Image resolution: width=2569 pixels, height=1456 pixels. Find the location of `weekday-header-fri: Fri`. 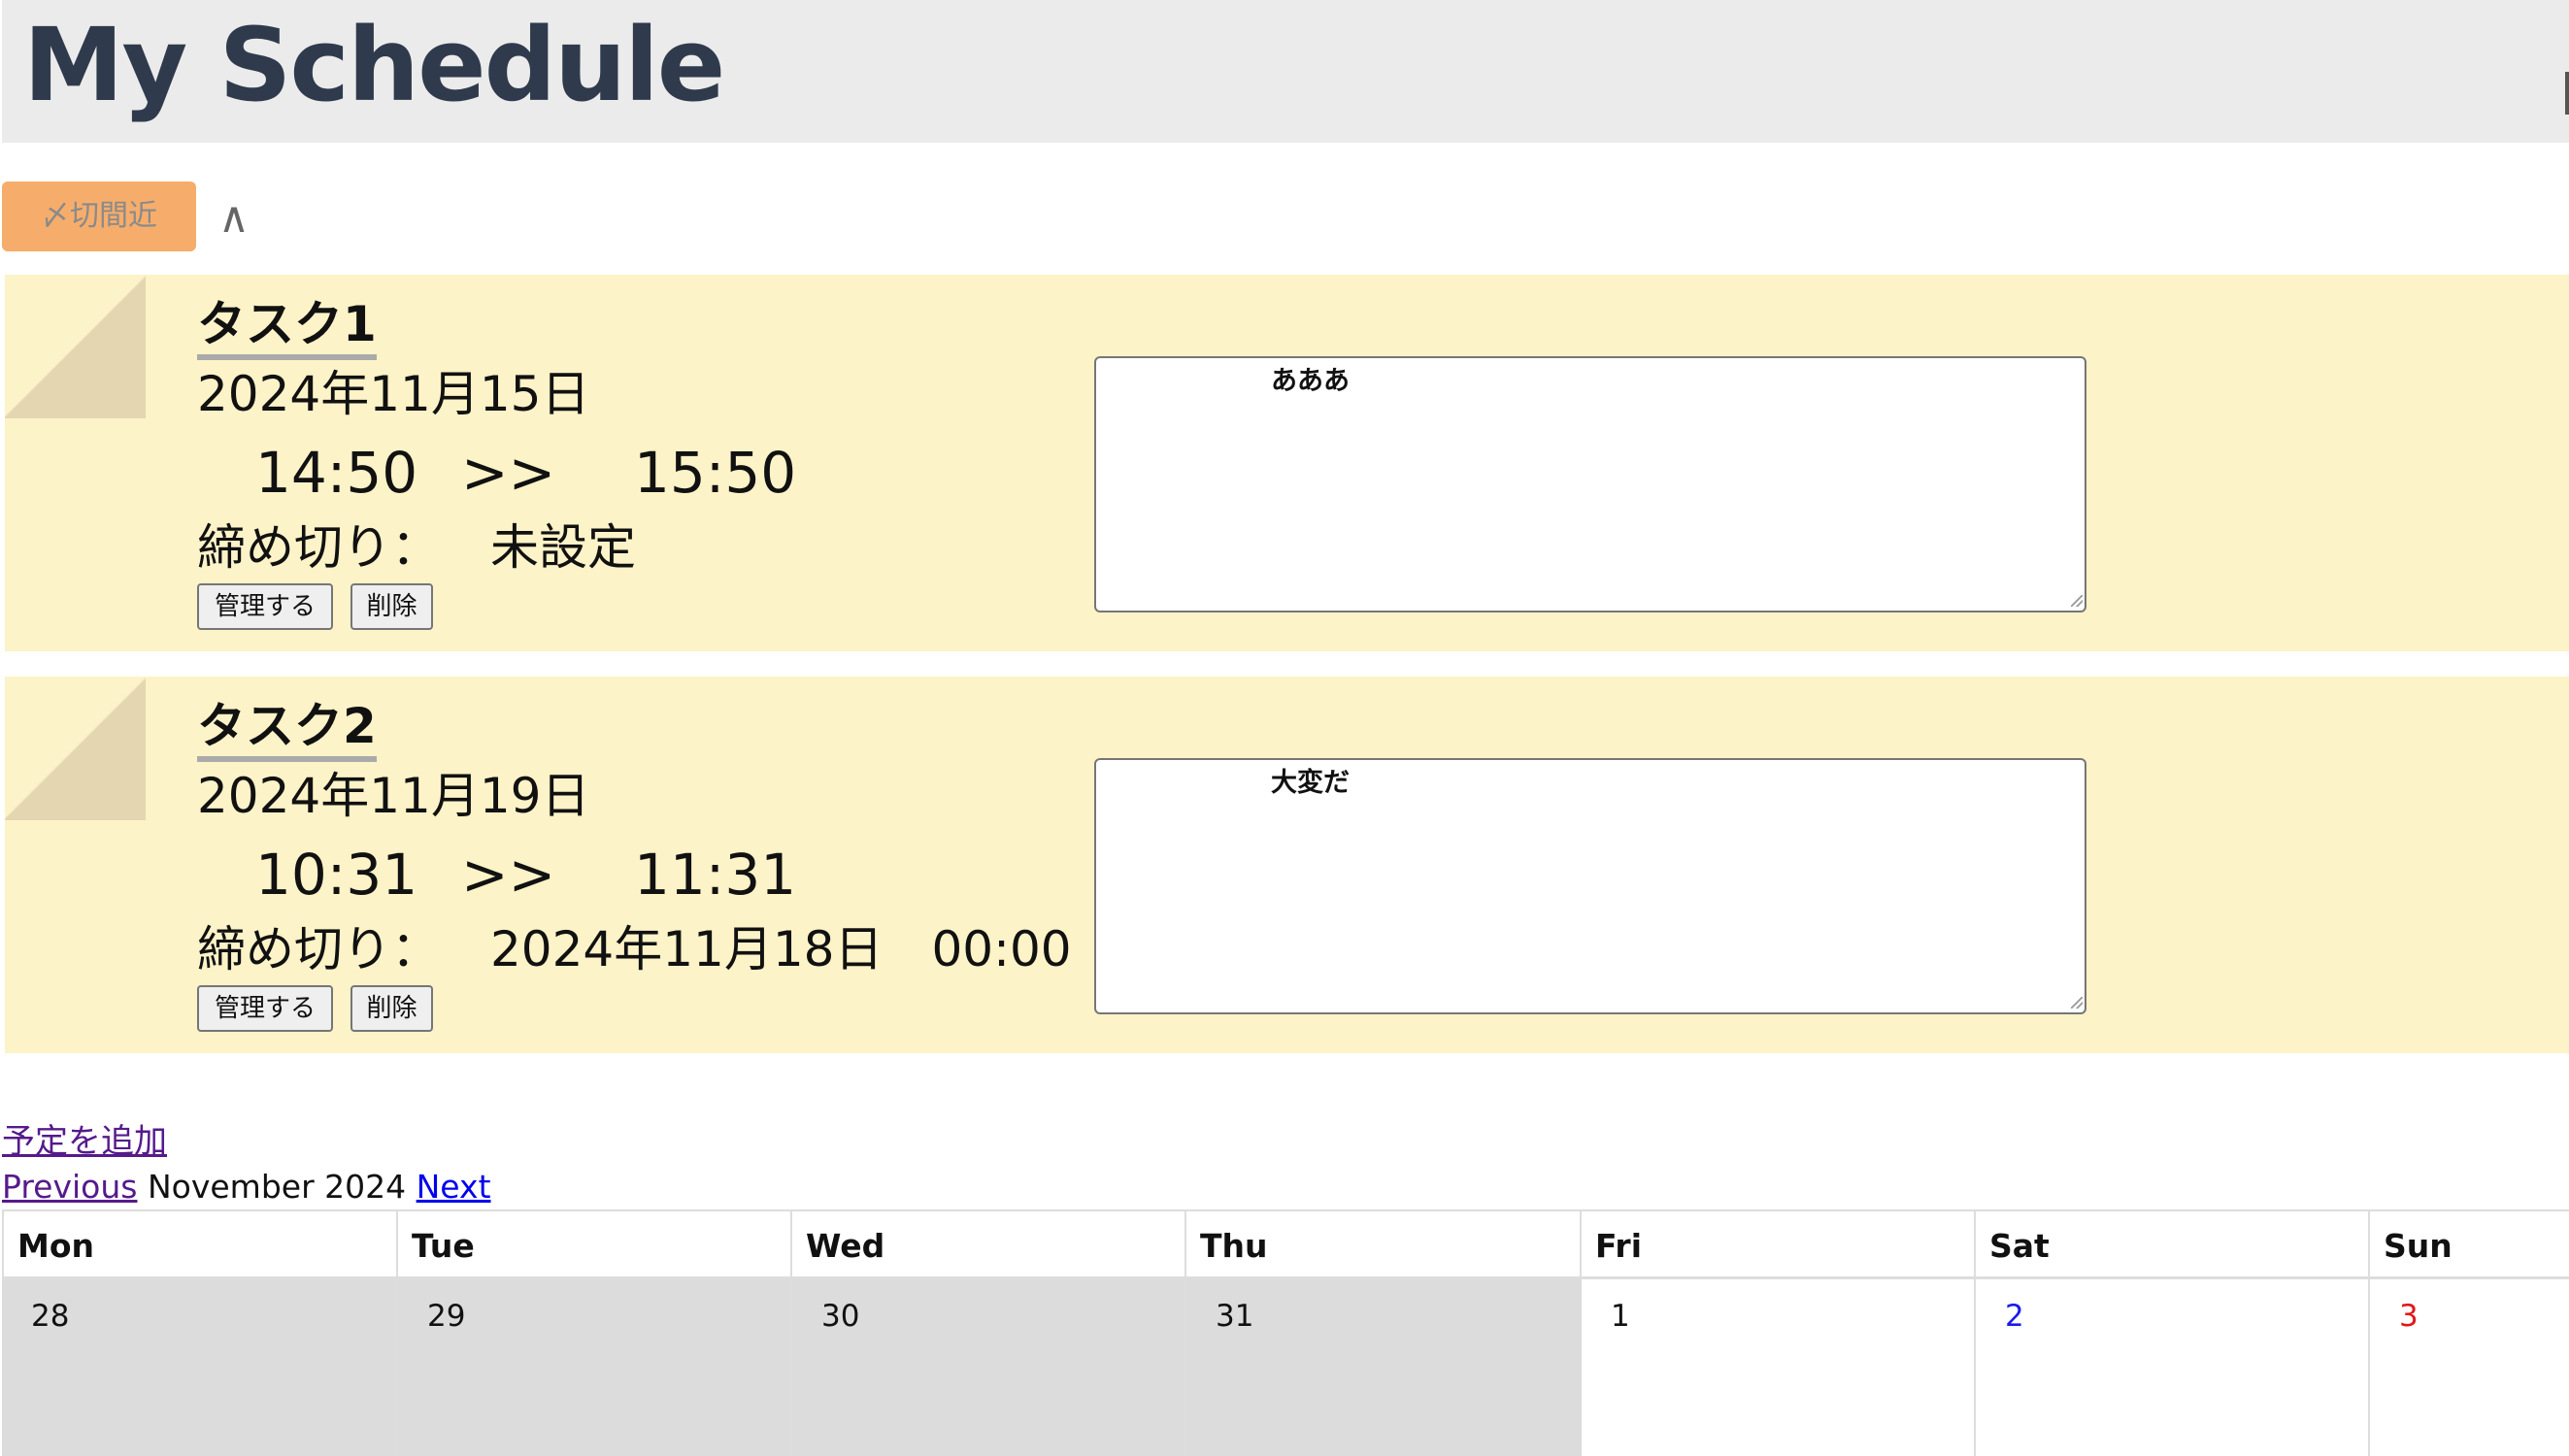

weekday-header-fri: Fri is located at coordinates (1779, 1244).